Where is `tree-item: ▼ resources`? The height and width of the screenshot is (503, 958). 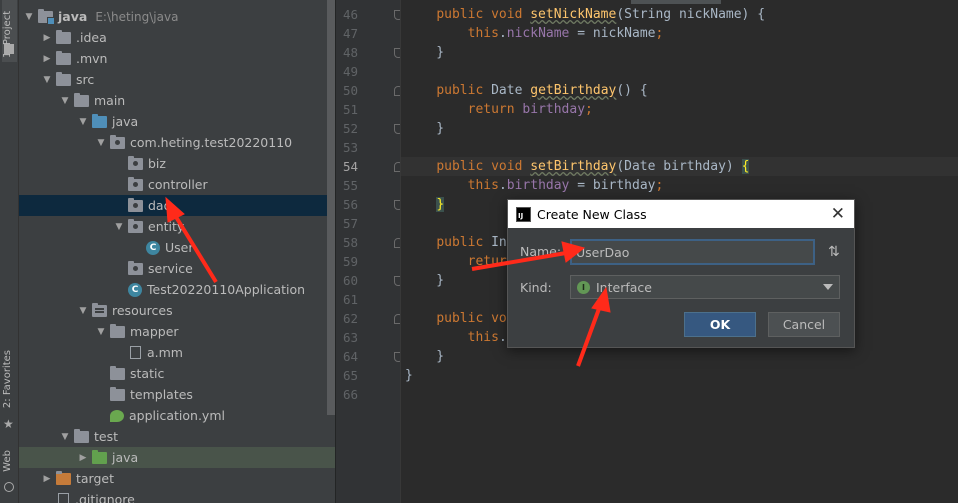
tree-item: ▼ resources is located at coordinates (177, 310).